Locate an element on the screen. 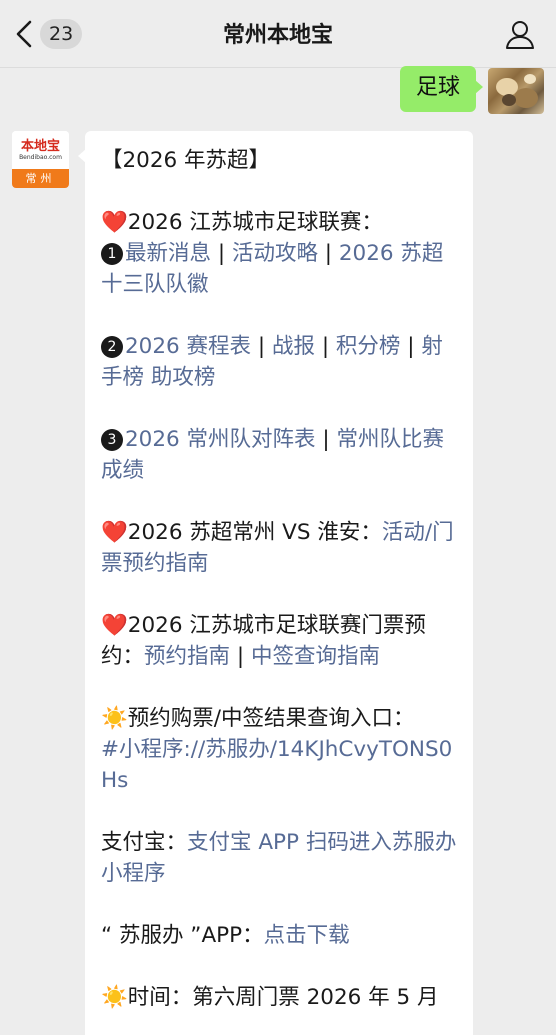  section-9: ☀️时间：第六周门票 2026 年 5 月 is located at coordinates (270, 997).